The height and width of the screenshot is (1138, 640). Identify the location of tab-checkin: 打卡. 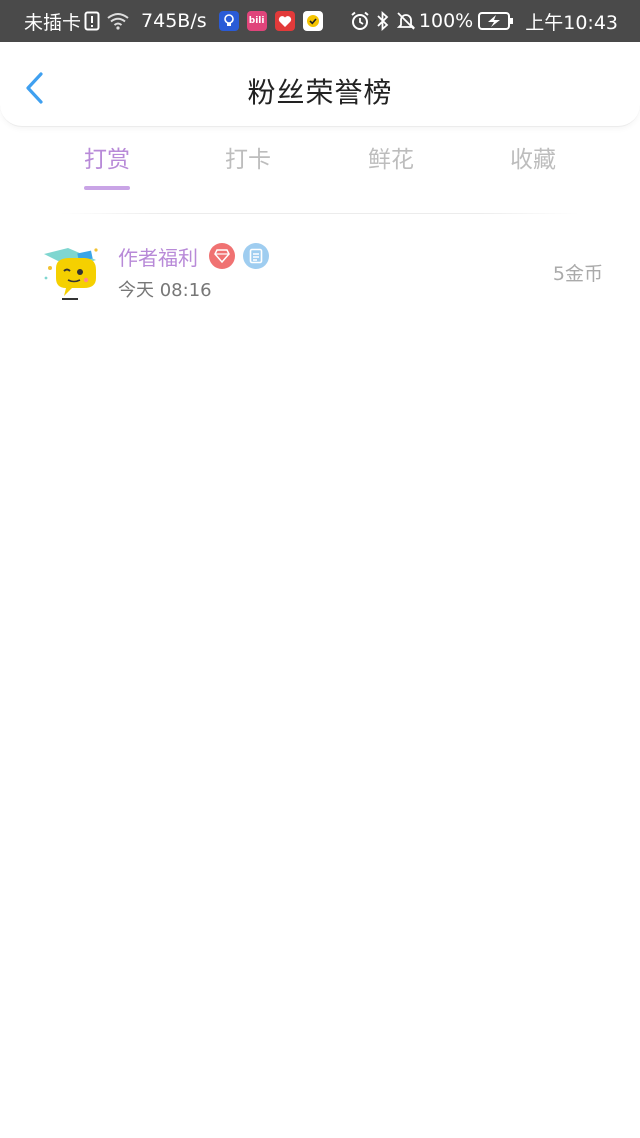
(248, 168).